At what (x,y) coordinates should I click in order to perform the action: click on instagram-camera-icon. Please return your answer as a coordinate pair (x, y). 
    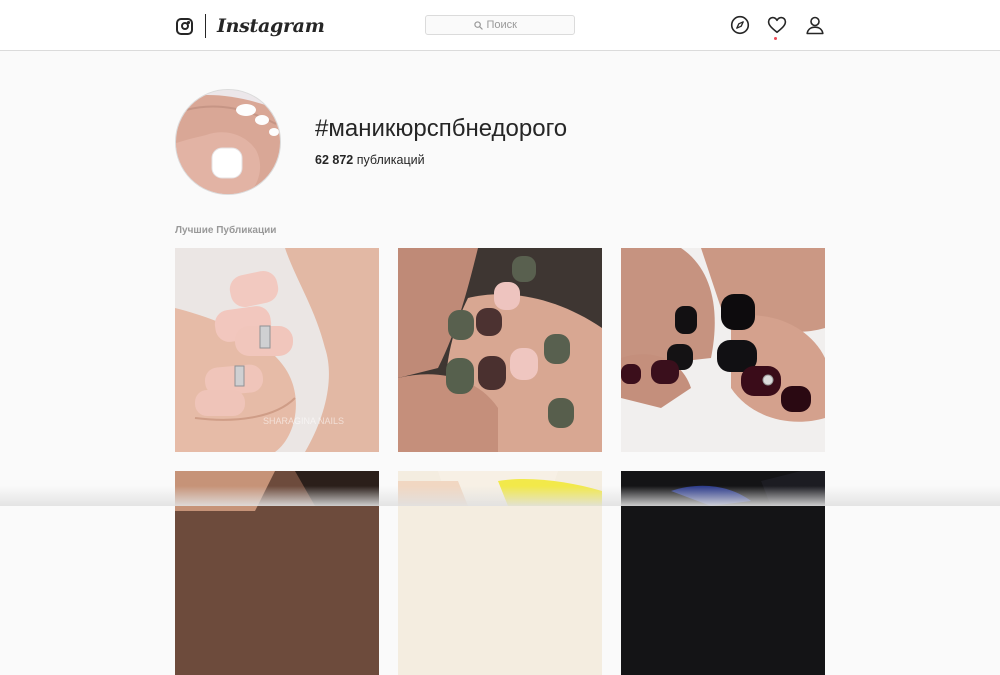
    Looking at the image, I should click on (184, 26).